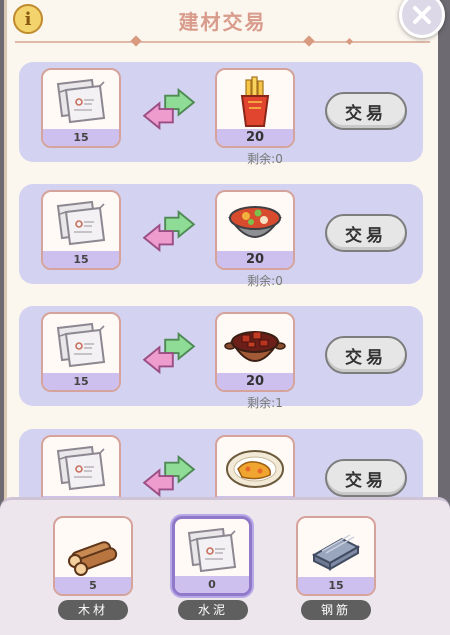 This screenshot has width=450, height=635. I want to click on close-button, so click(422, 19).